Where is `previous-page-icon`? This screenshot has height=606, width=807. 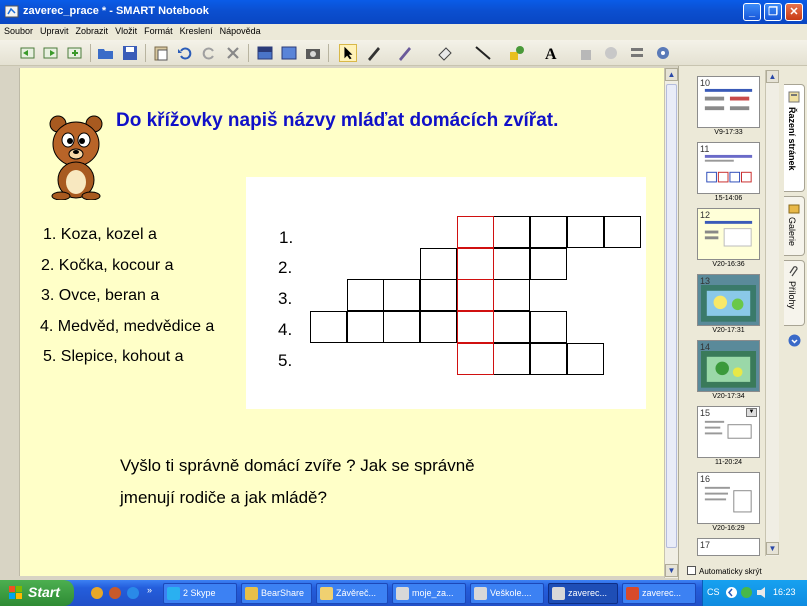 previous-page-icon is located at coordinates (27, 53).